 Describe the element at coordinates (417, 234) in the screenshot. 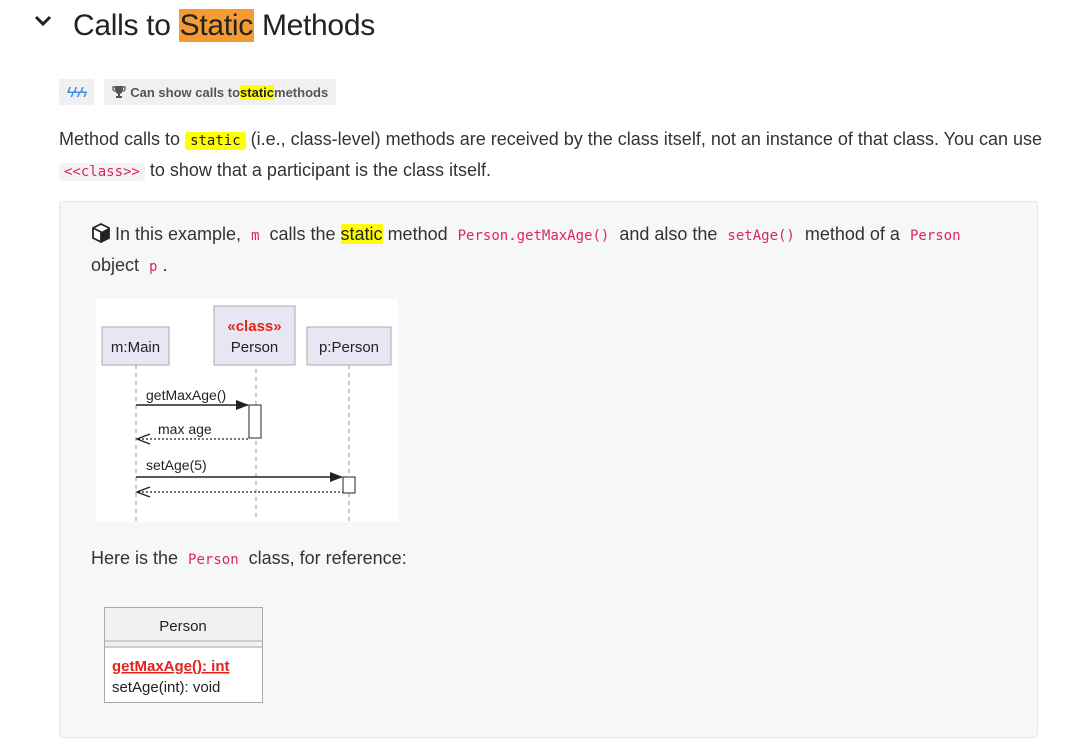

I see `example-text-3: method` at that location.